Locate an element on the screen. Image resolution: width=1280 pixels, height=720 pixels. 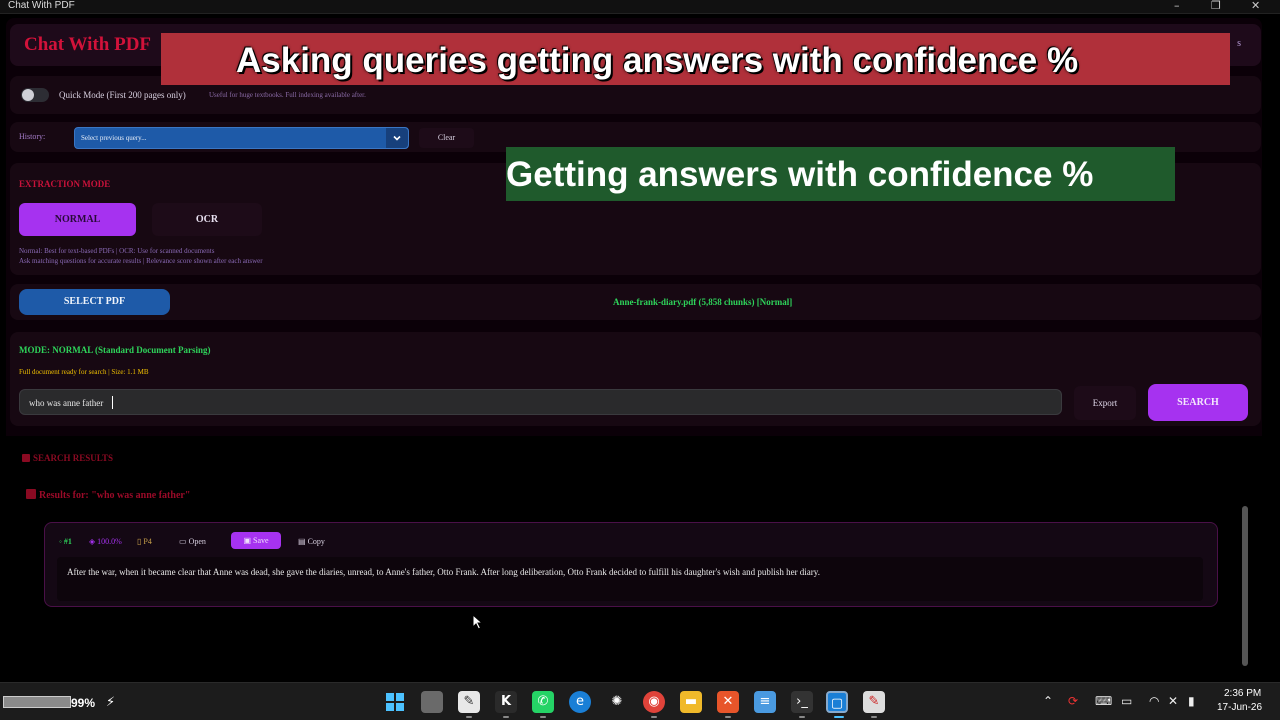
result-confidence-text: 100.0% is located at coordinates (109, 541).